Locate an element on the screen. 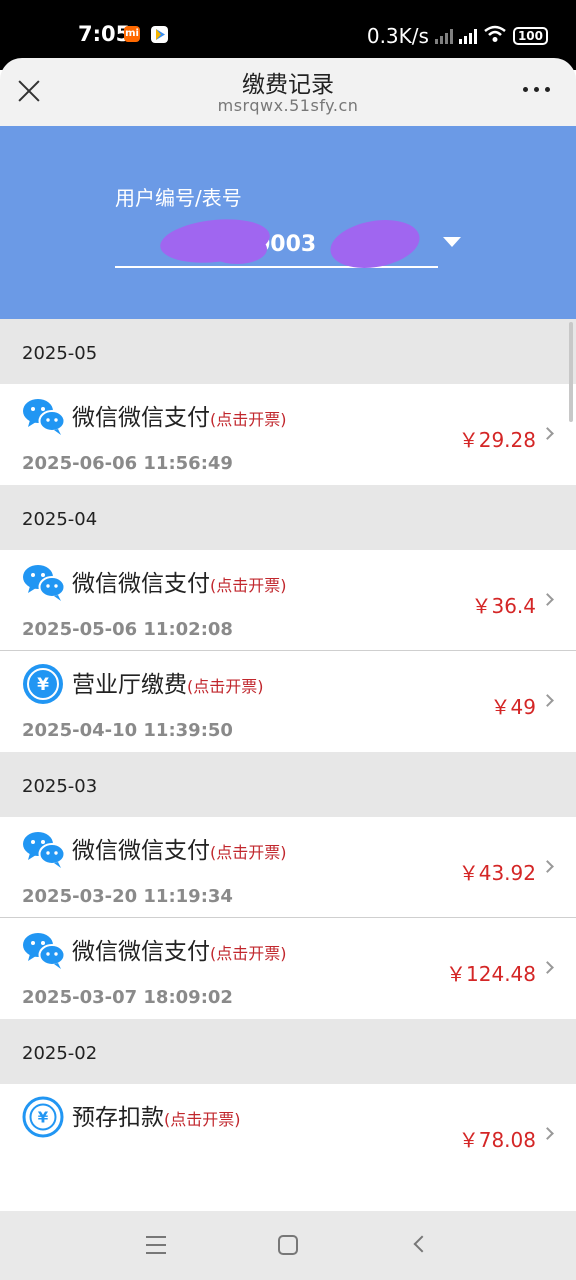 Image resolution: width=576 pixels, height=1280 pixels. record-time: 2025-05-06 11:02:08 is located at coordinates (127, 629).